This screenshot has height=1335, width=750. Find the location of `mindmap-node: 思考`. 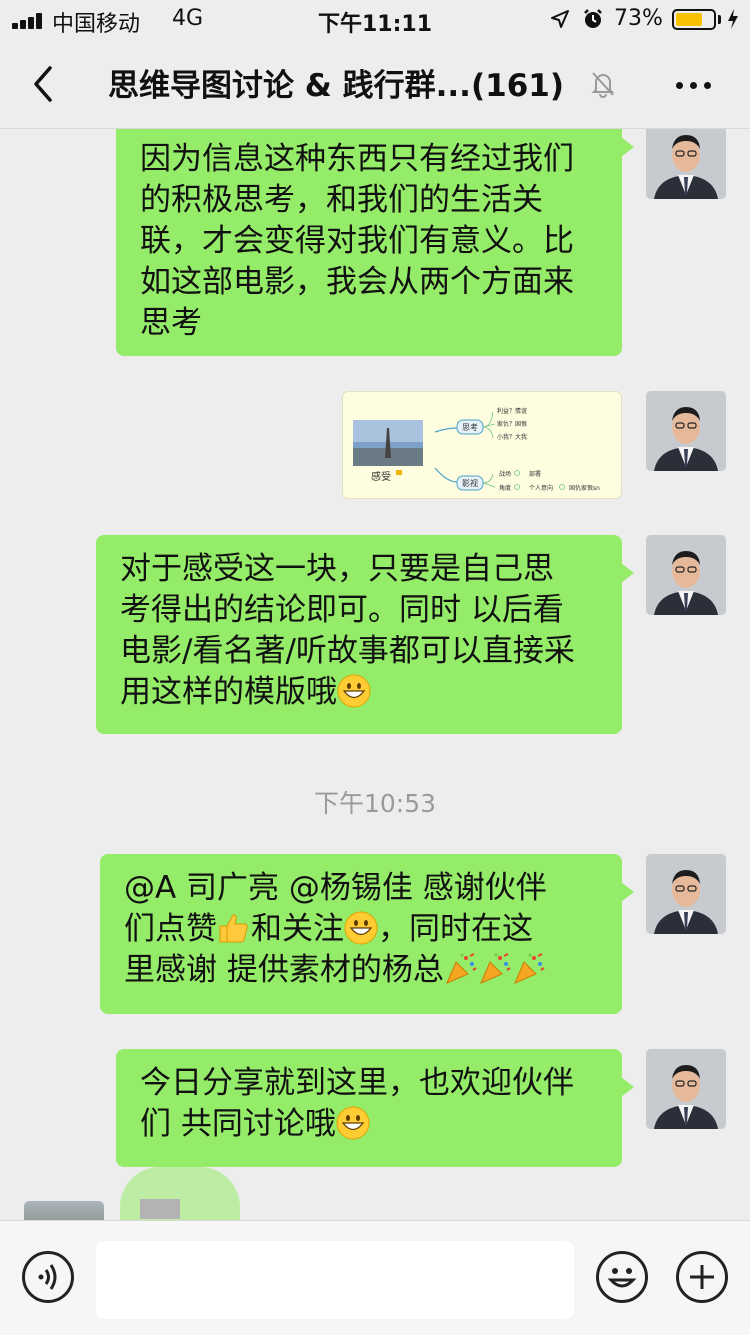

mindmap-node: 思考 is located at coordinates (470, 427).